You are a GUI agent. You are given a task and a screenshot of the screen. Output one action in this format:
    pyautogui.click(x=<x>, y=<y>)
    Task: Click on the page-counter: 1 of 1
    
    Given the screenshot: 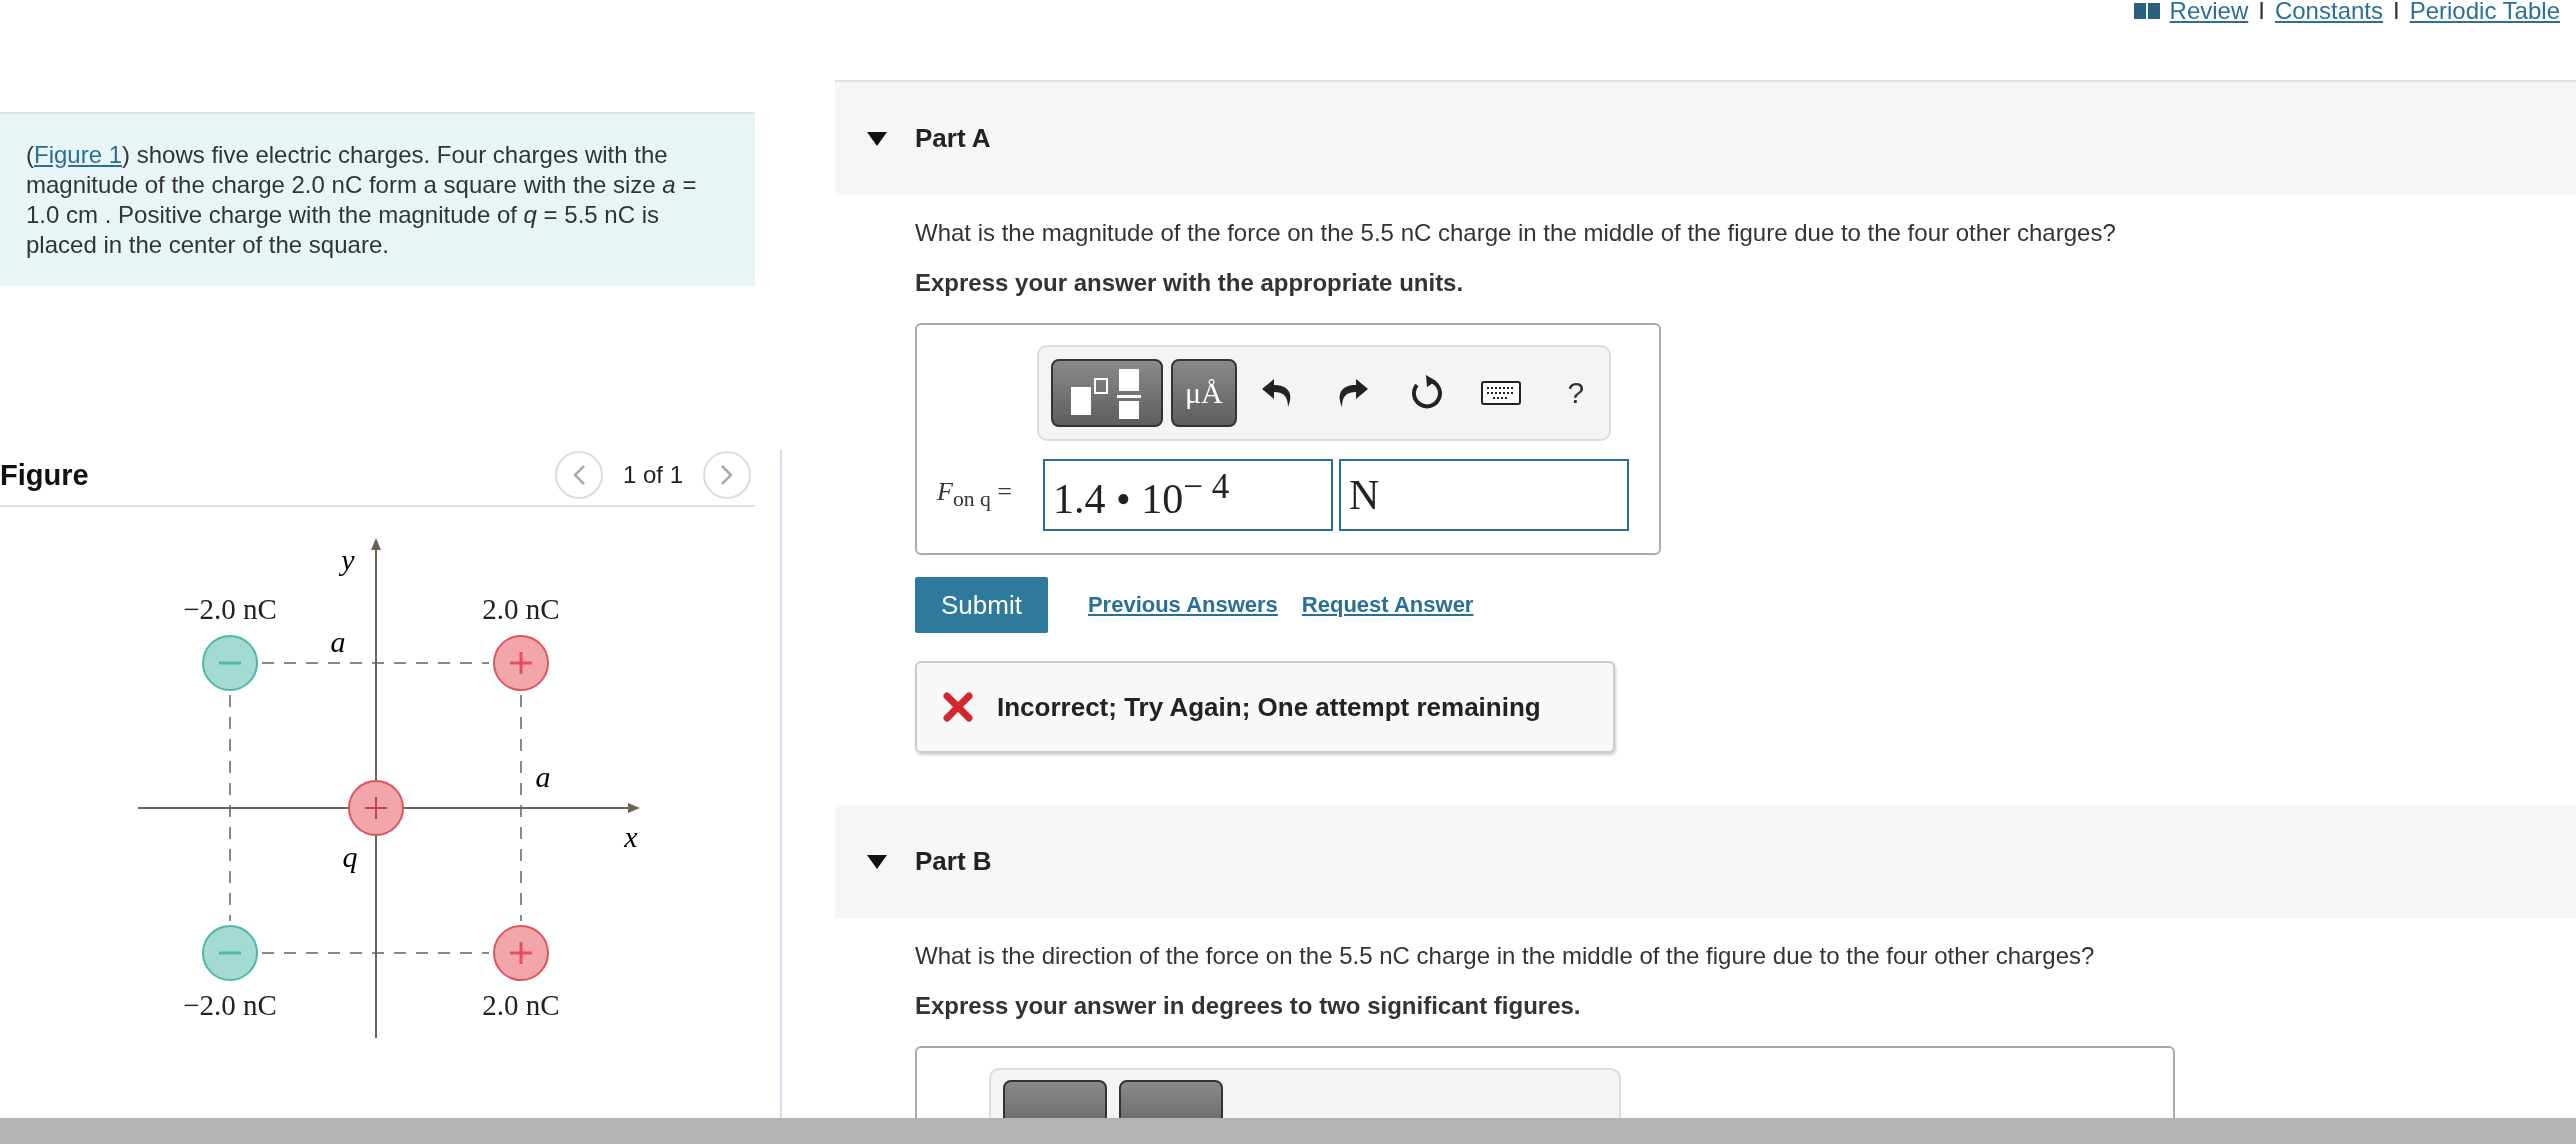 What is the action you would take?
    pyautogui.click(x=652, y=475)
    